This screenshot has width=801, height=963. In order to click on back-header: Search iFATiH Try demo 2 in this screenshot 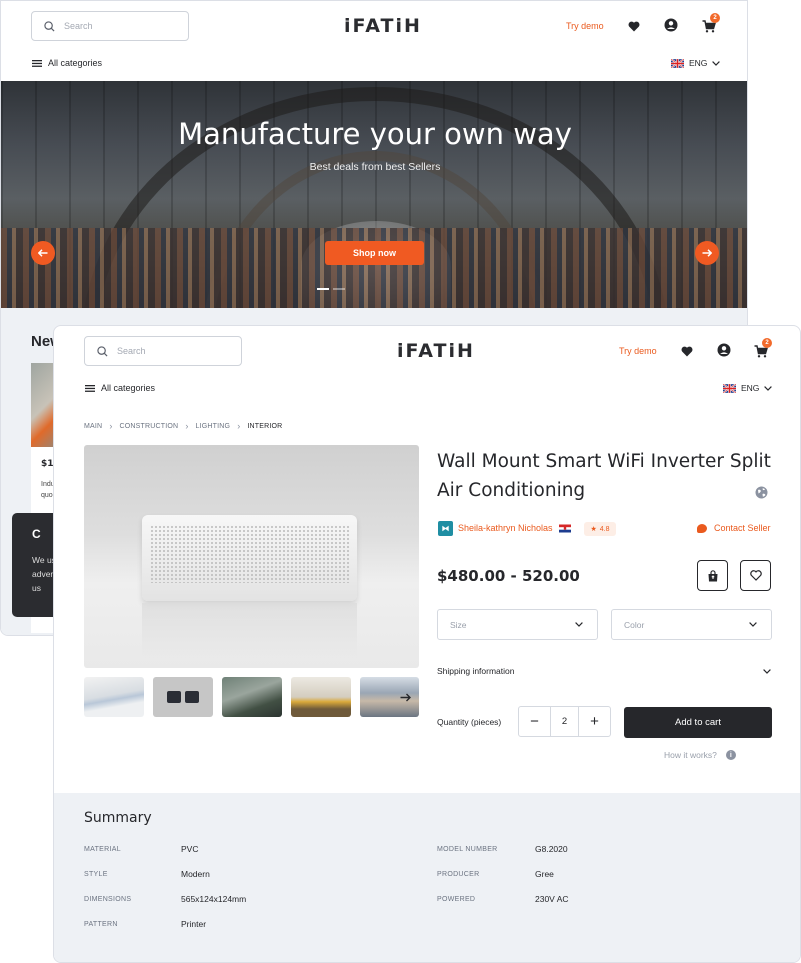, I will do `click(374, 27)`.